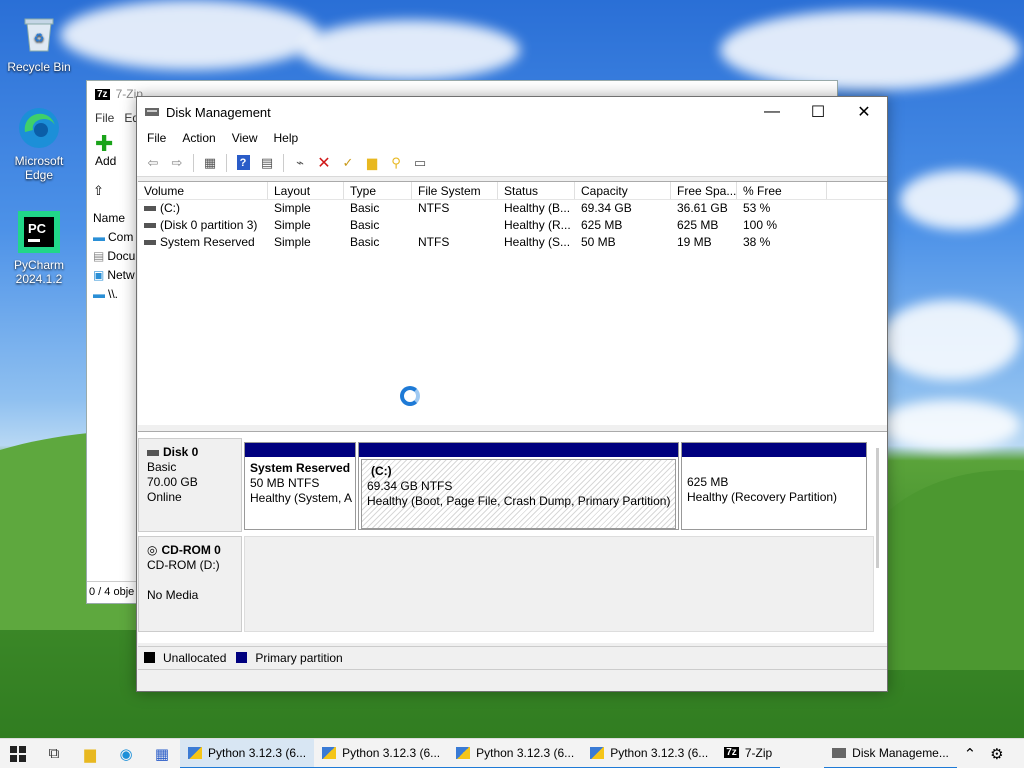 The height and width of the screenshot is (768, 1024). Describe the element at coordinates (99, 275) in the screenshot. I see `network-icon: ▣` at that location.